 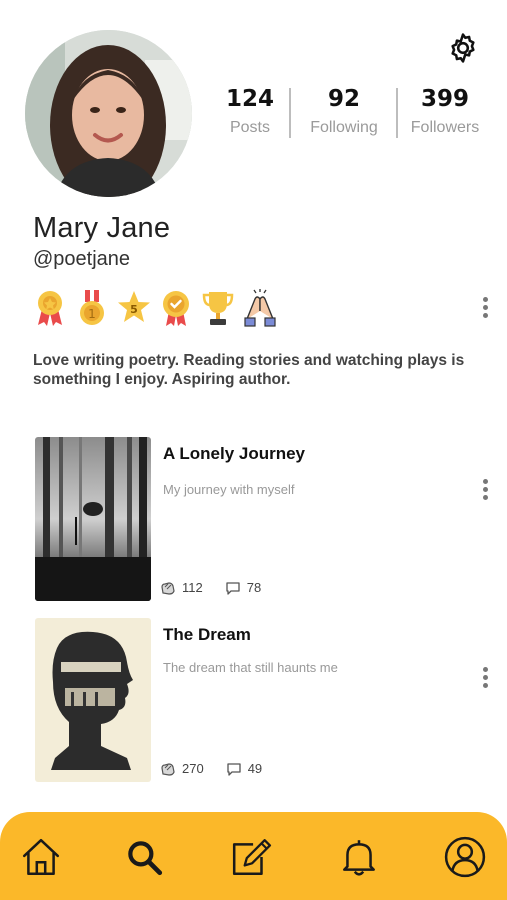 I want to click on bottom-nav-bar, so click(x=253, y=856).